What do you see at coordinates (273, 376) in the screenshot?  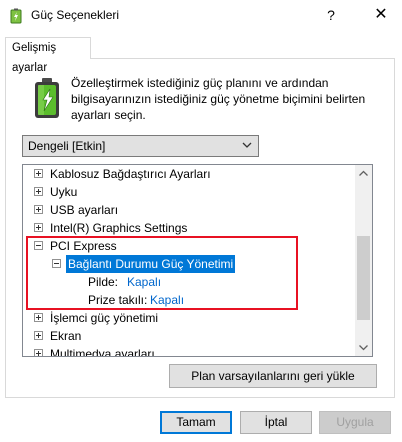 I see `restore-plan-defaults-button: Plan varsayılanlarını geri yükle` at bounding box center [273, 376].